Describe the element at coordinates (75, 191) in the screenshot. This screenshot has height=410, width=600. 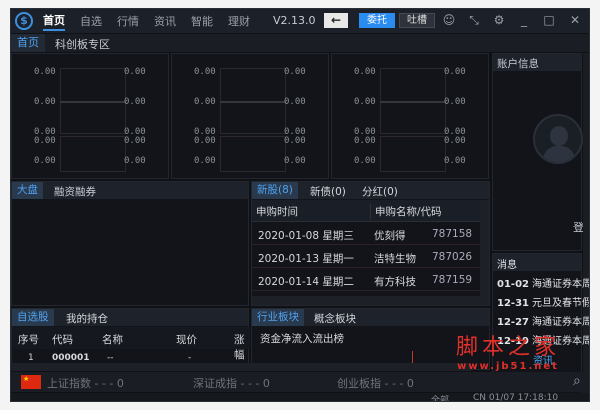
I see `tab-margin: 融资融券` at that location.